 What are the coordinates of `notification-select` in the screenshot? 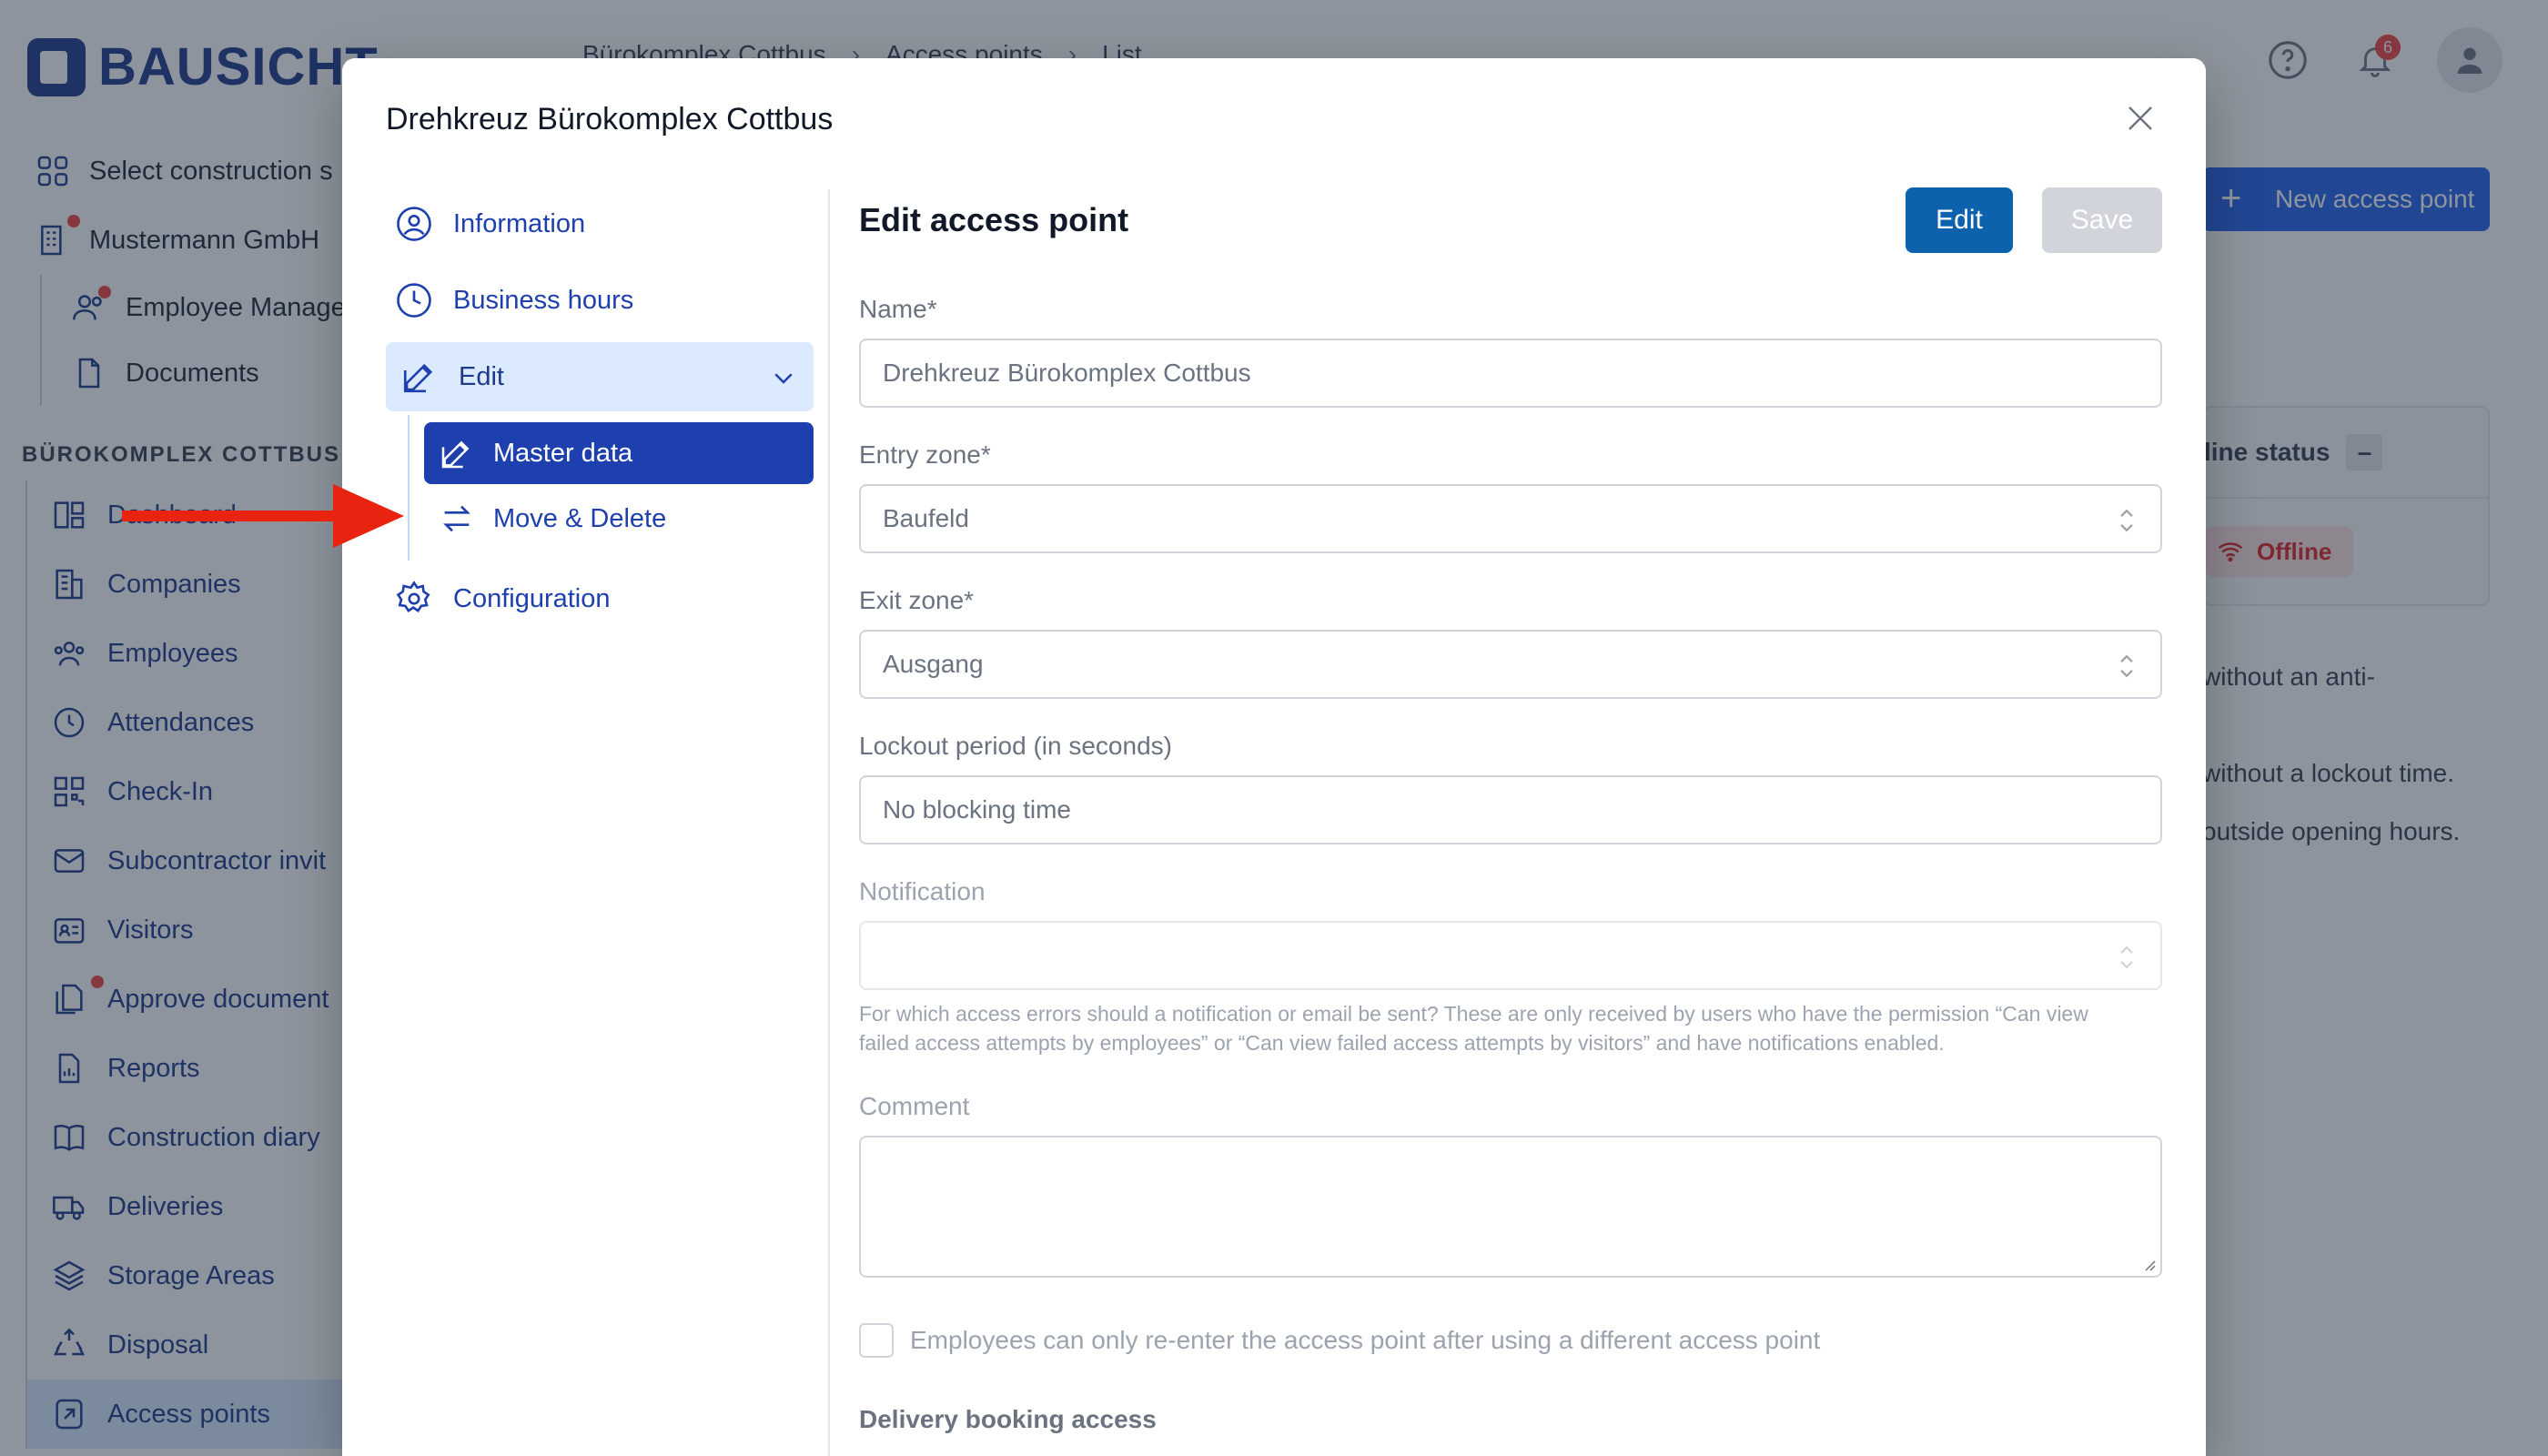 It's located at (1511, 955).